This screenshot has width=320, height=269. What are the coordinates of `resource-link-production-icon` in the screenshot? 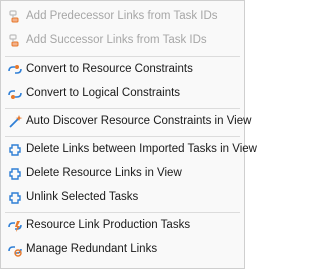 It's located at (15, 226).